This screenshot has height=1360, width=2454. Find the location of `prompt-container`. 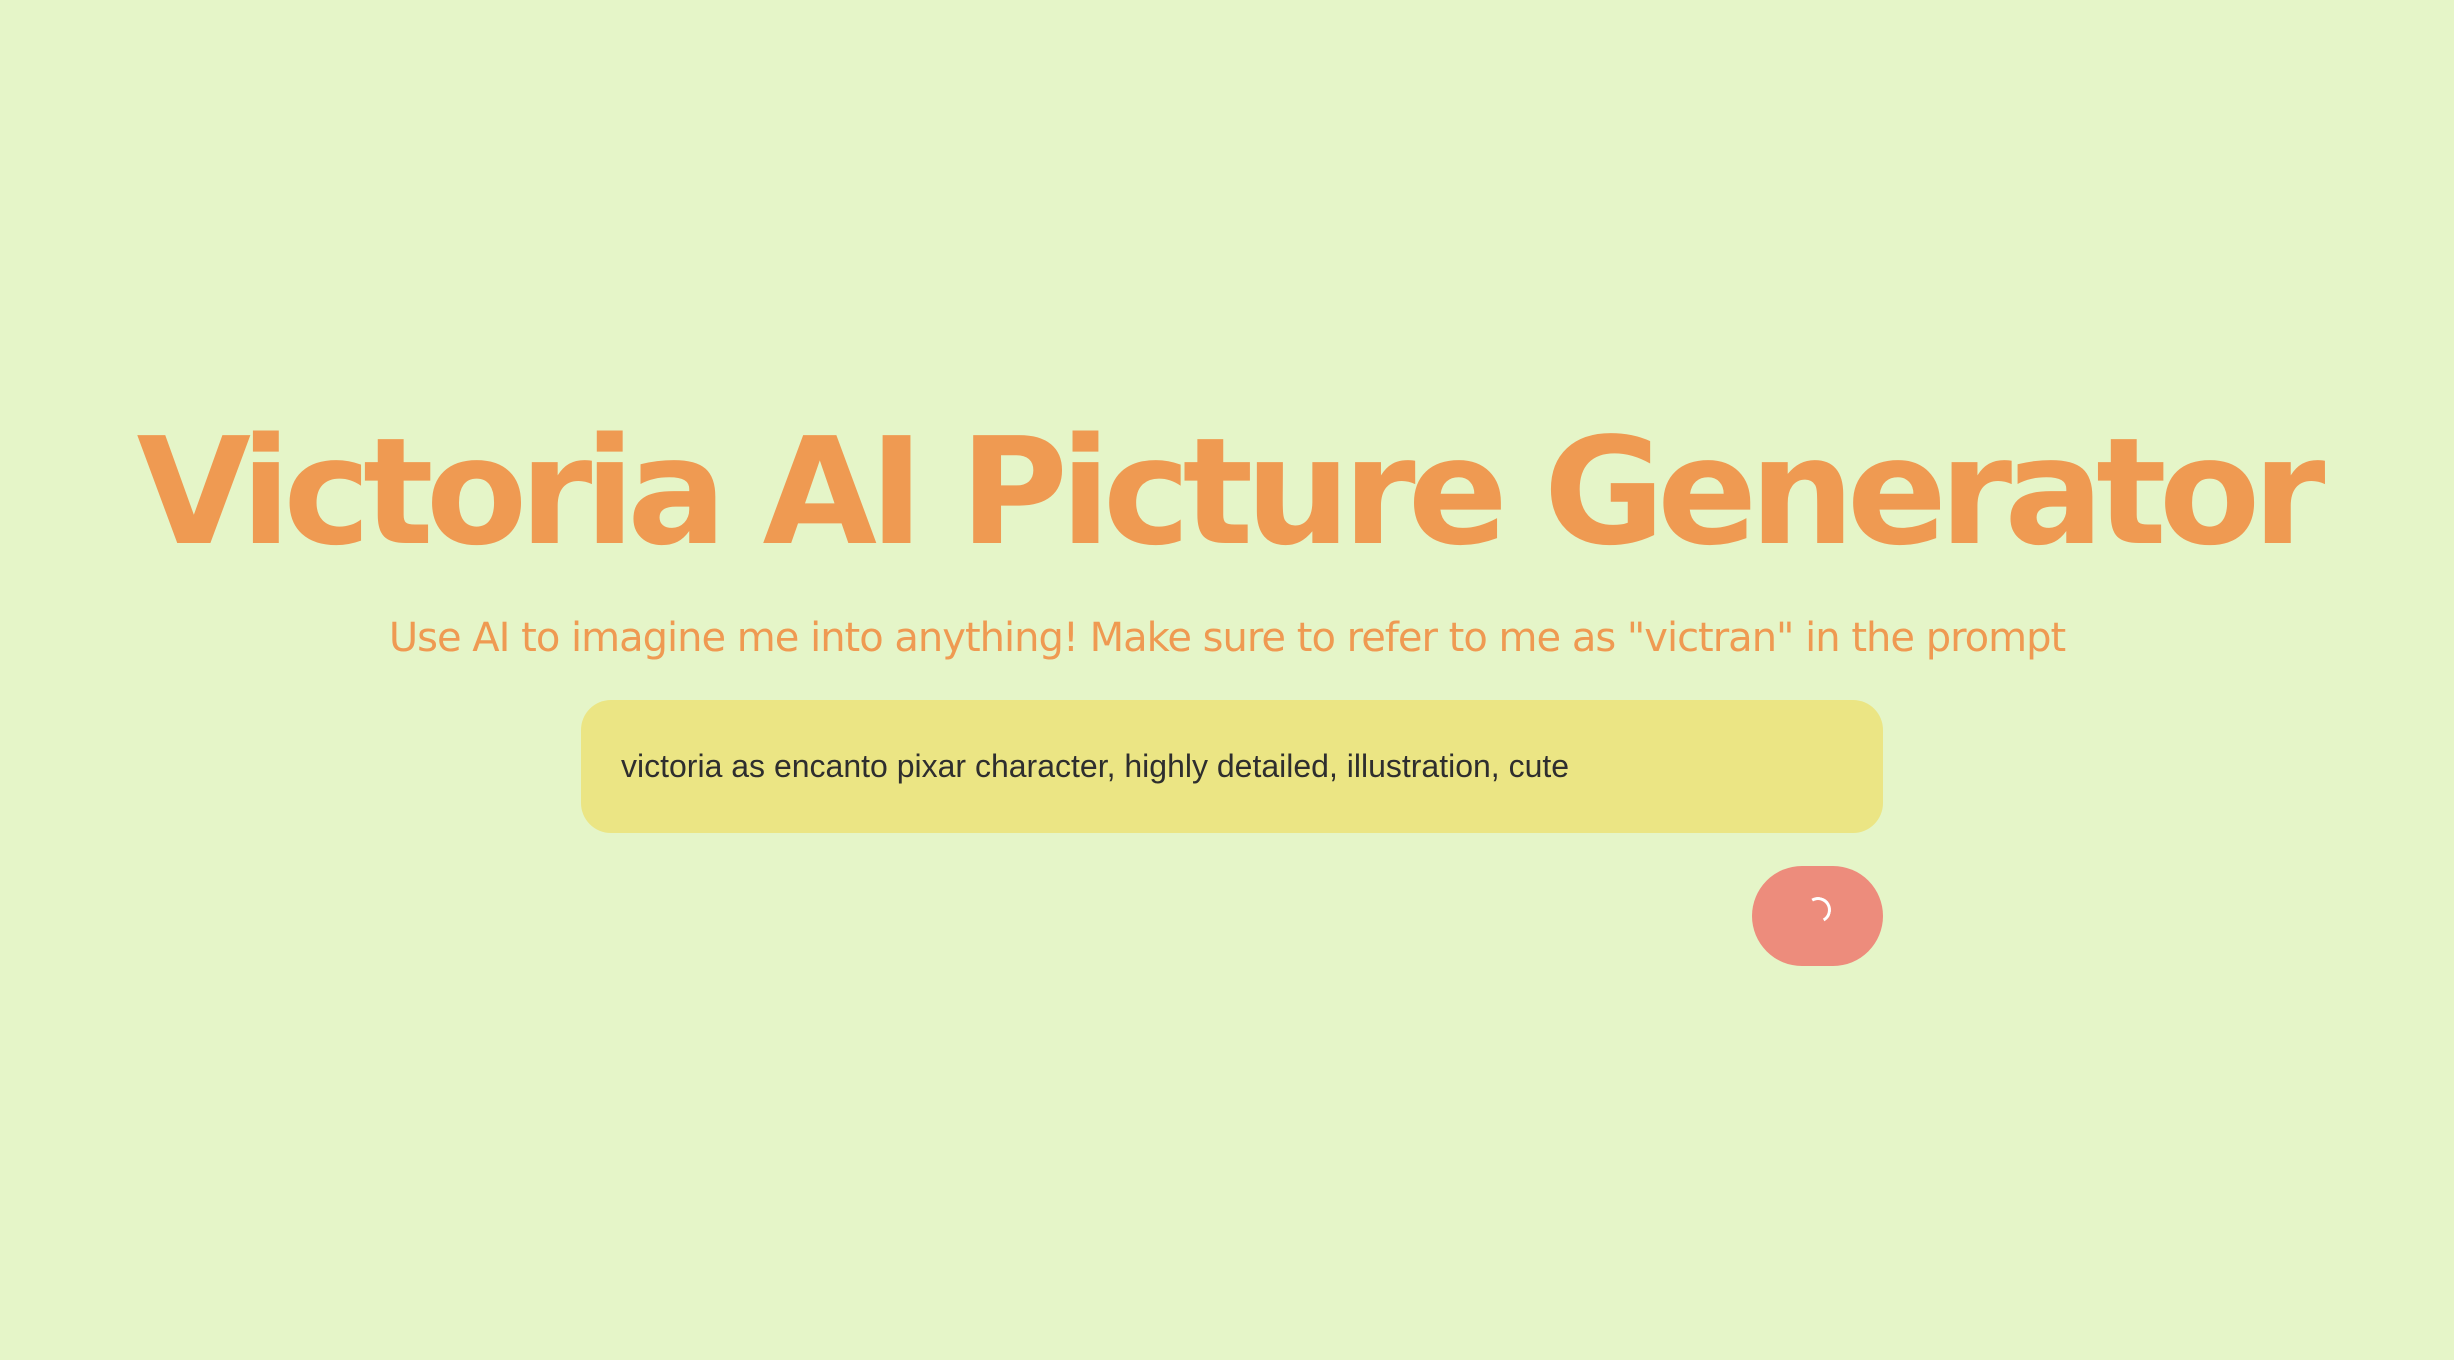

prompt-container is located at coordinates (1232, 766).